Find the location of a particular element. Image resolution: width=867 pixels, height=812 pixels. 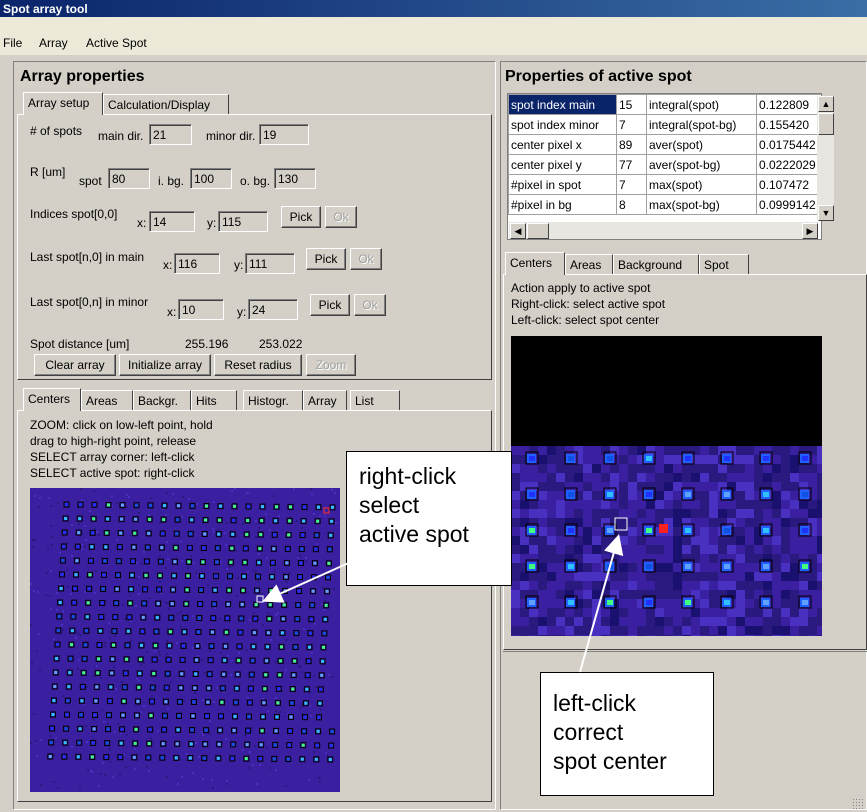

tab-array: Array is located at coordinates (325, 400).